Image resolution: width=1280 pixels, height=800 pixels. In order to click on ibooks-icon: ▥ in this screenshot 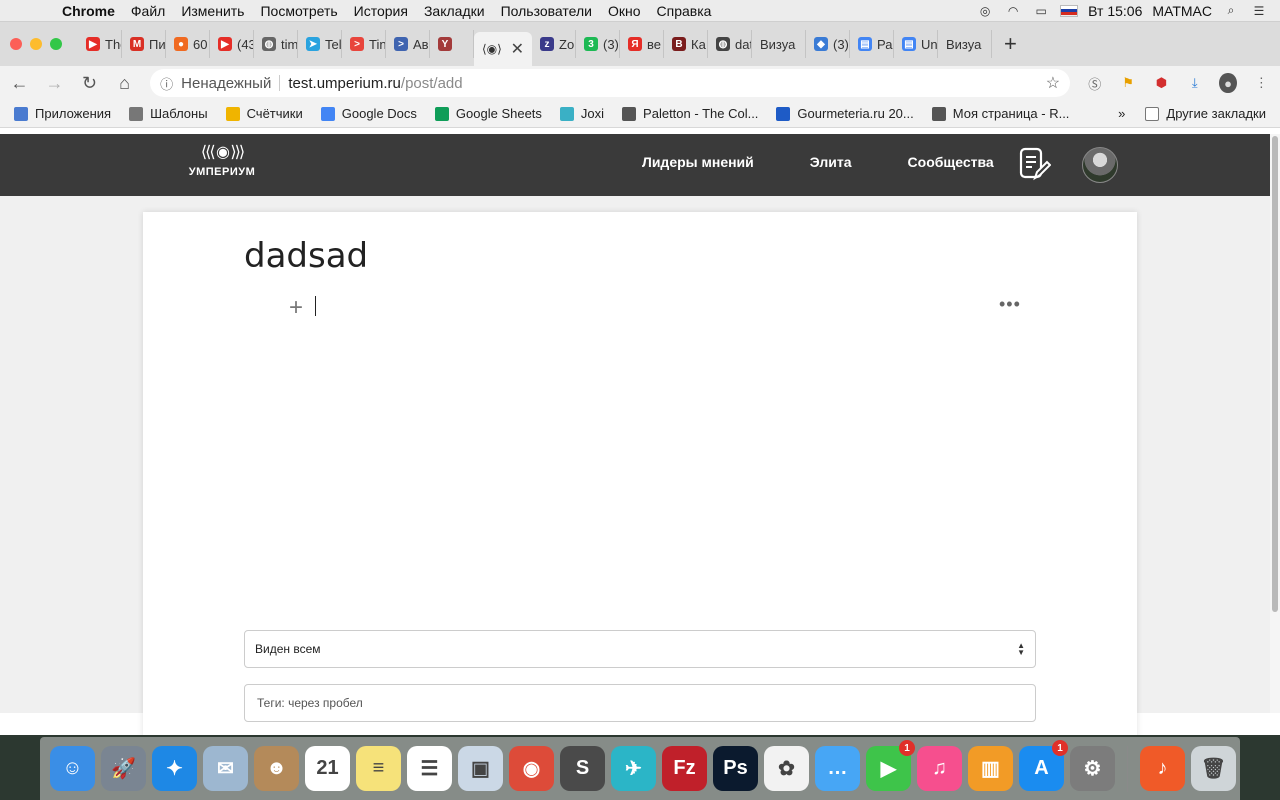, I will do `click(990, 768)`.